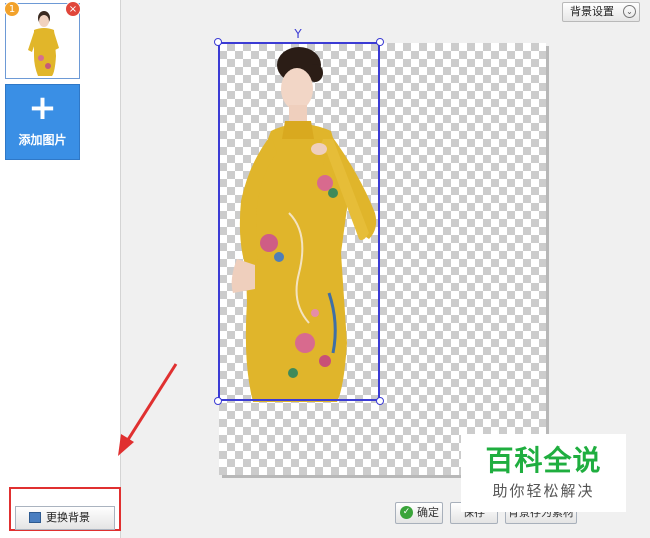  I want to click on image-thumbnail: 1 ×, so click(42, 40).